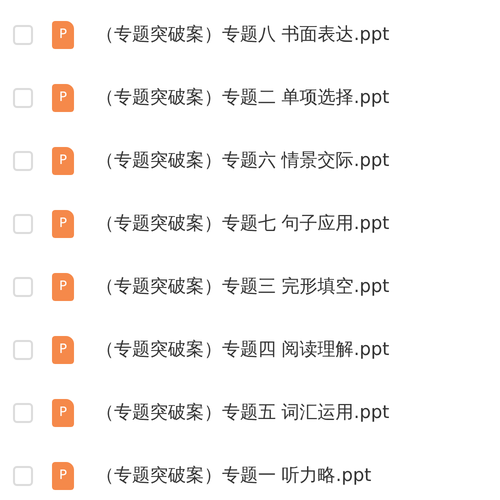  What do you see at coordinates (243, 223) in the screenshot?
I see `file-name: （专题突破案）专题七 句子应用.ppt` at bounding box center [243, 223].